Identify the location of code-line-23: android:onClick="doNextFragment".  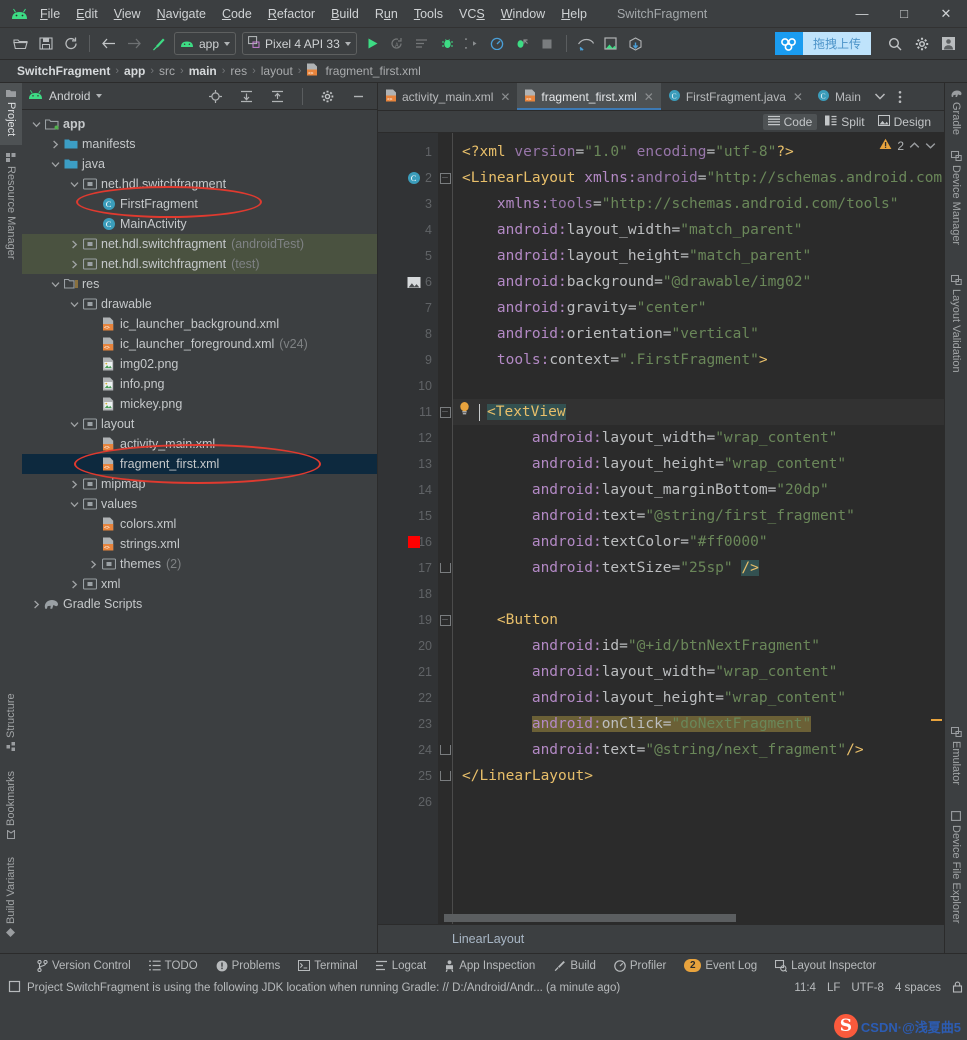
(698, 724).